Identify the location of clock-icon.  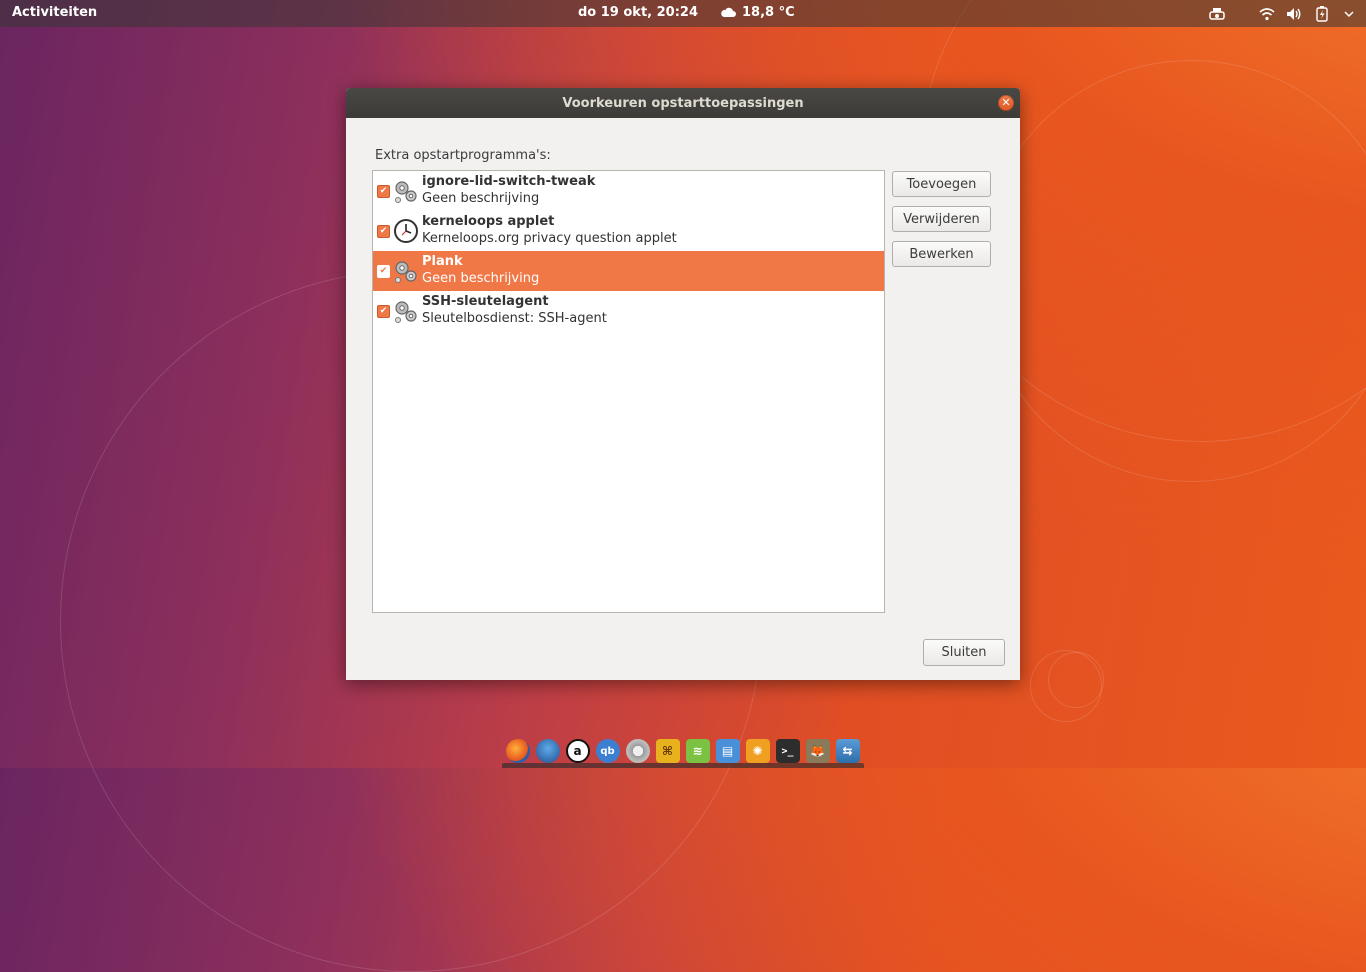
(406, 231).